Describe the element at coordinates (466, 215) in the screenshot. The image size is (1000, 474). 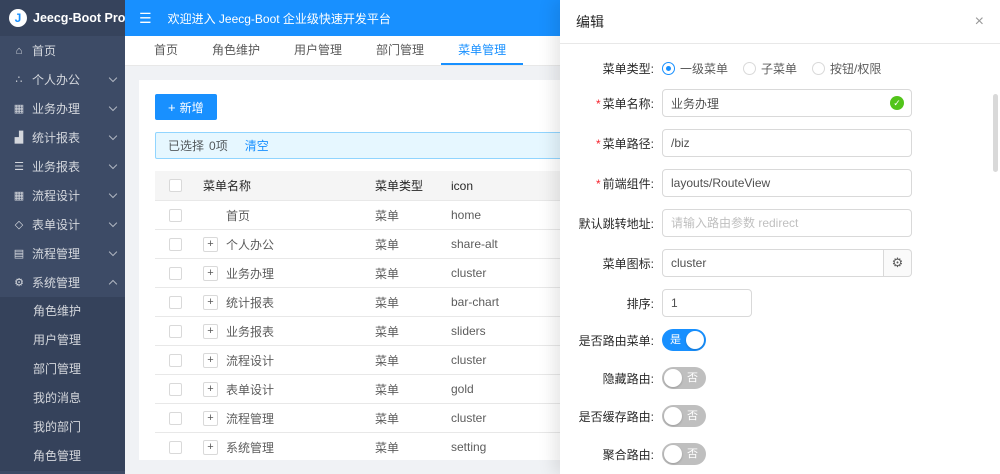
I see `icon-cell: home` at that location.